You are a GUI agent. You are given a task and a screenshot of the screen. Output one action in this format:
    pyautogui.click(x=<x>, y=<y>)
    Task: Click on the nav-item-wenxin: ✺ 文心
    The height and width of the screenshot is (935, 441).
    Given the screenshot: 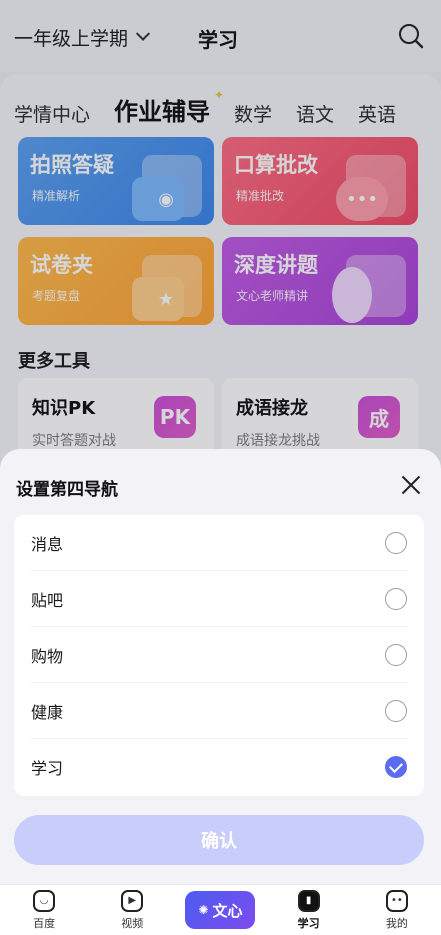 What is the action you would take?
    pyautogui.click(x=220, y=910)
    